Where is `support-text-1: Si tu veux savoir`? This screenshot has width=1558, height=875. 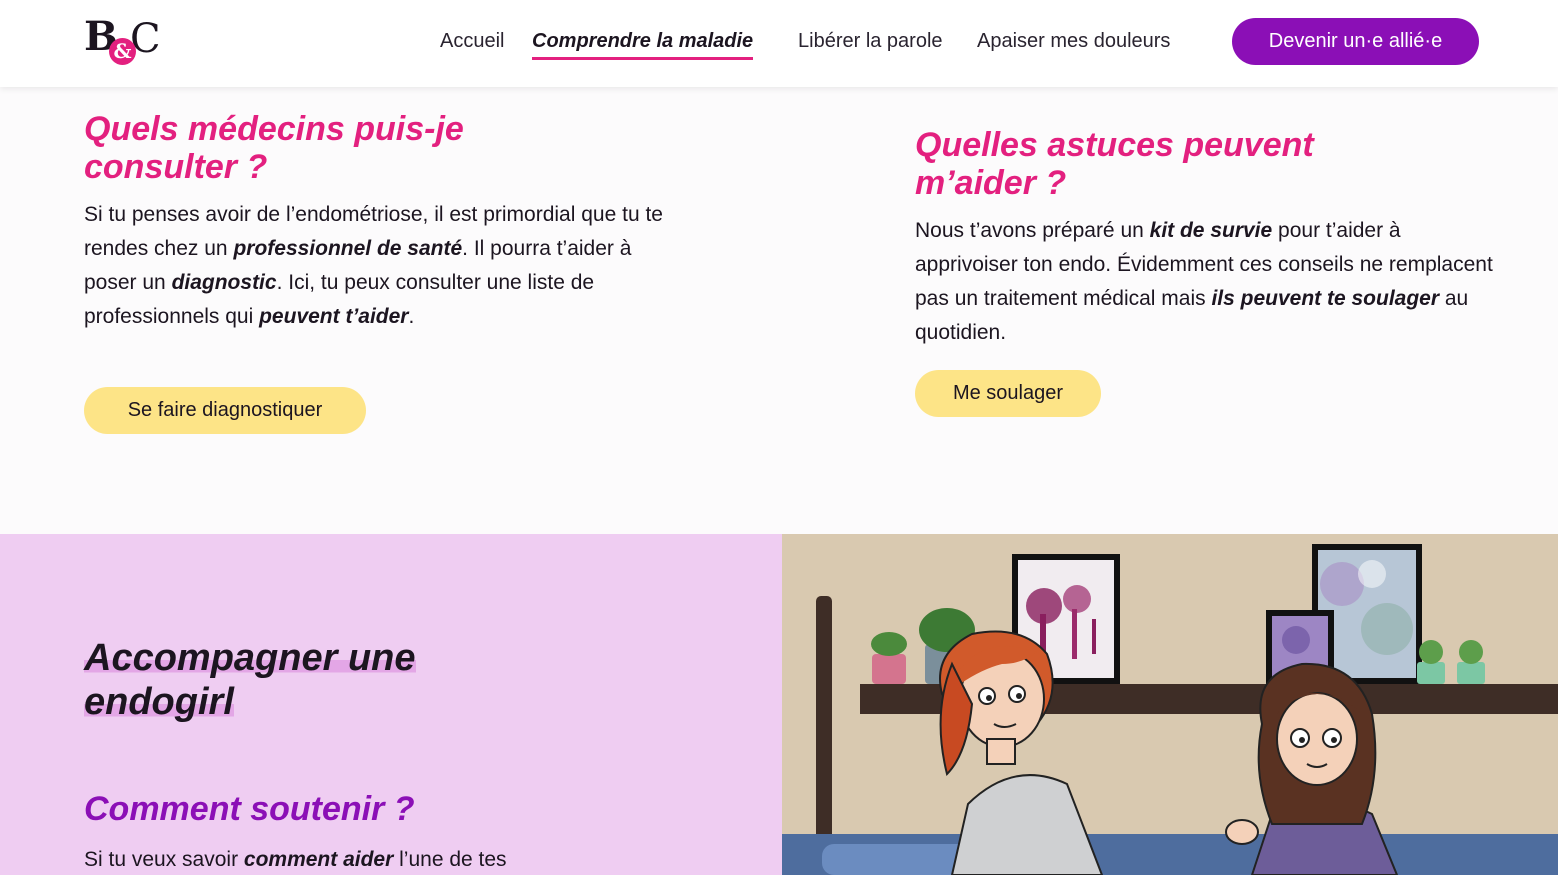
support-text-1: Si tu veux savoir is located at coordinates (164, 859).